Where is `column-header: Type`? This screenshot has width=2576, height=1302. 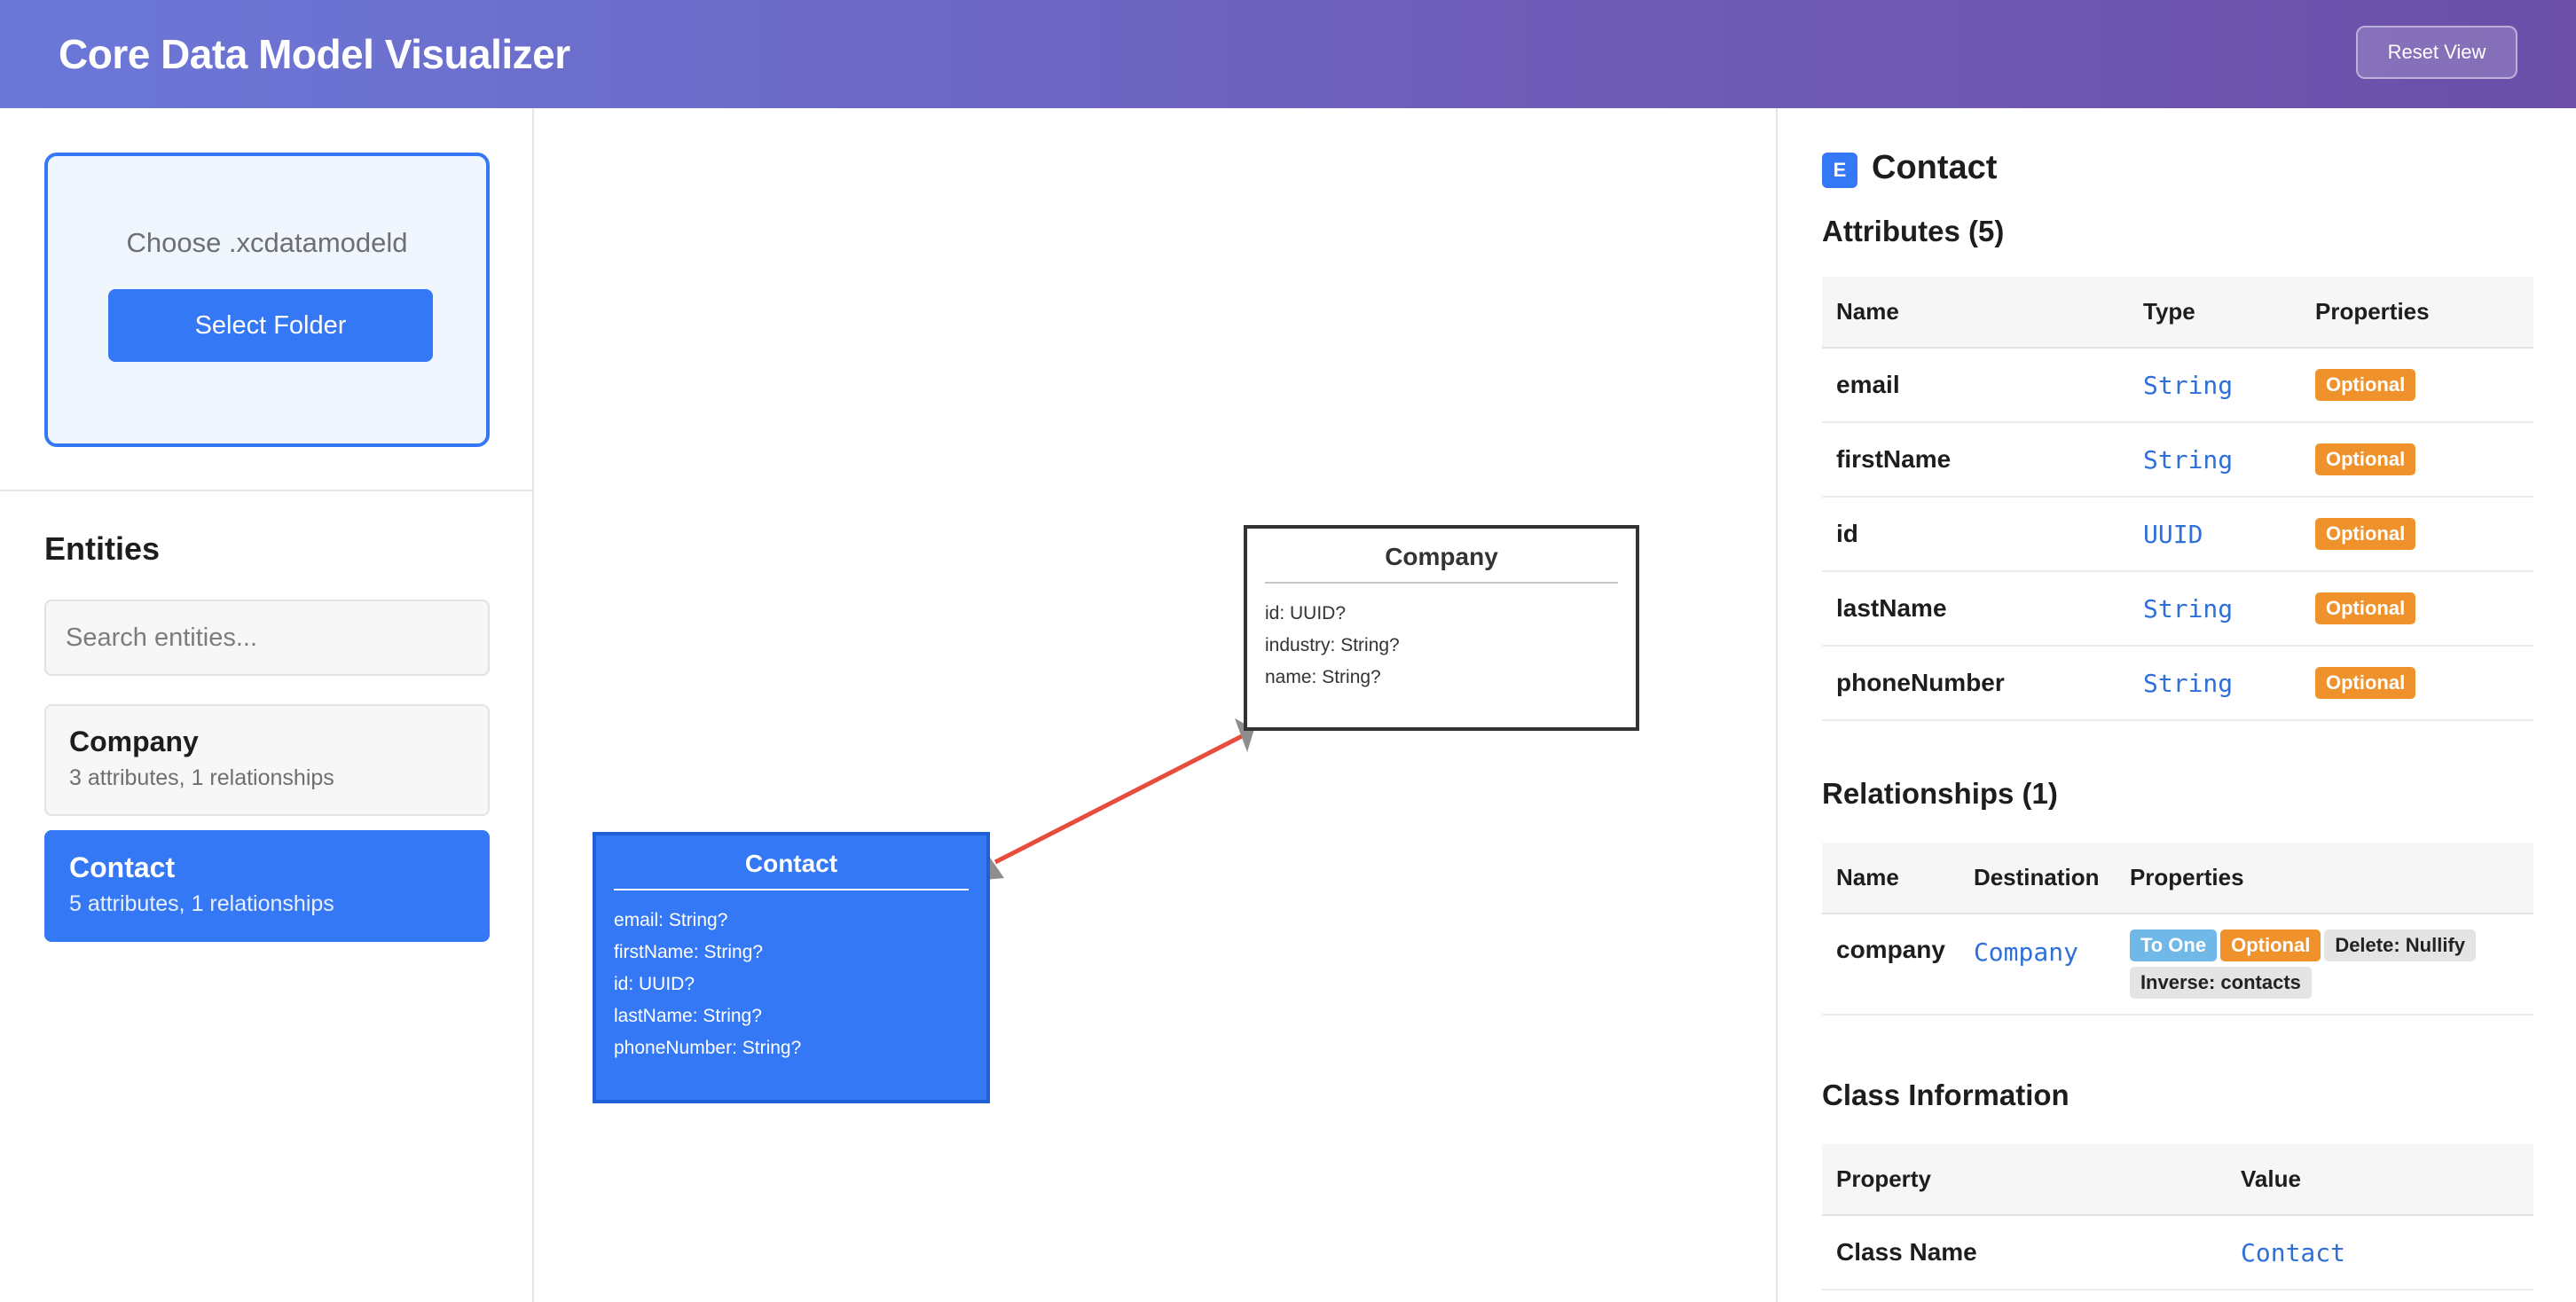 column-header: Type is located at coordinates (2215, 313).